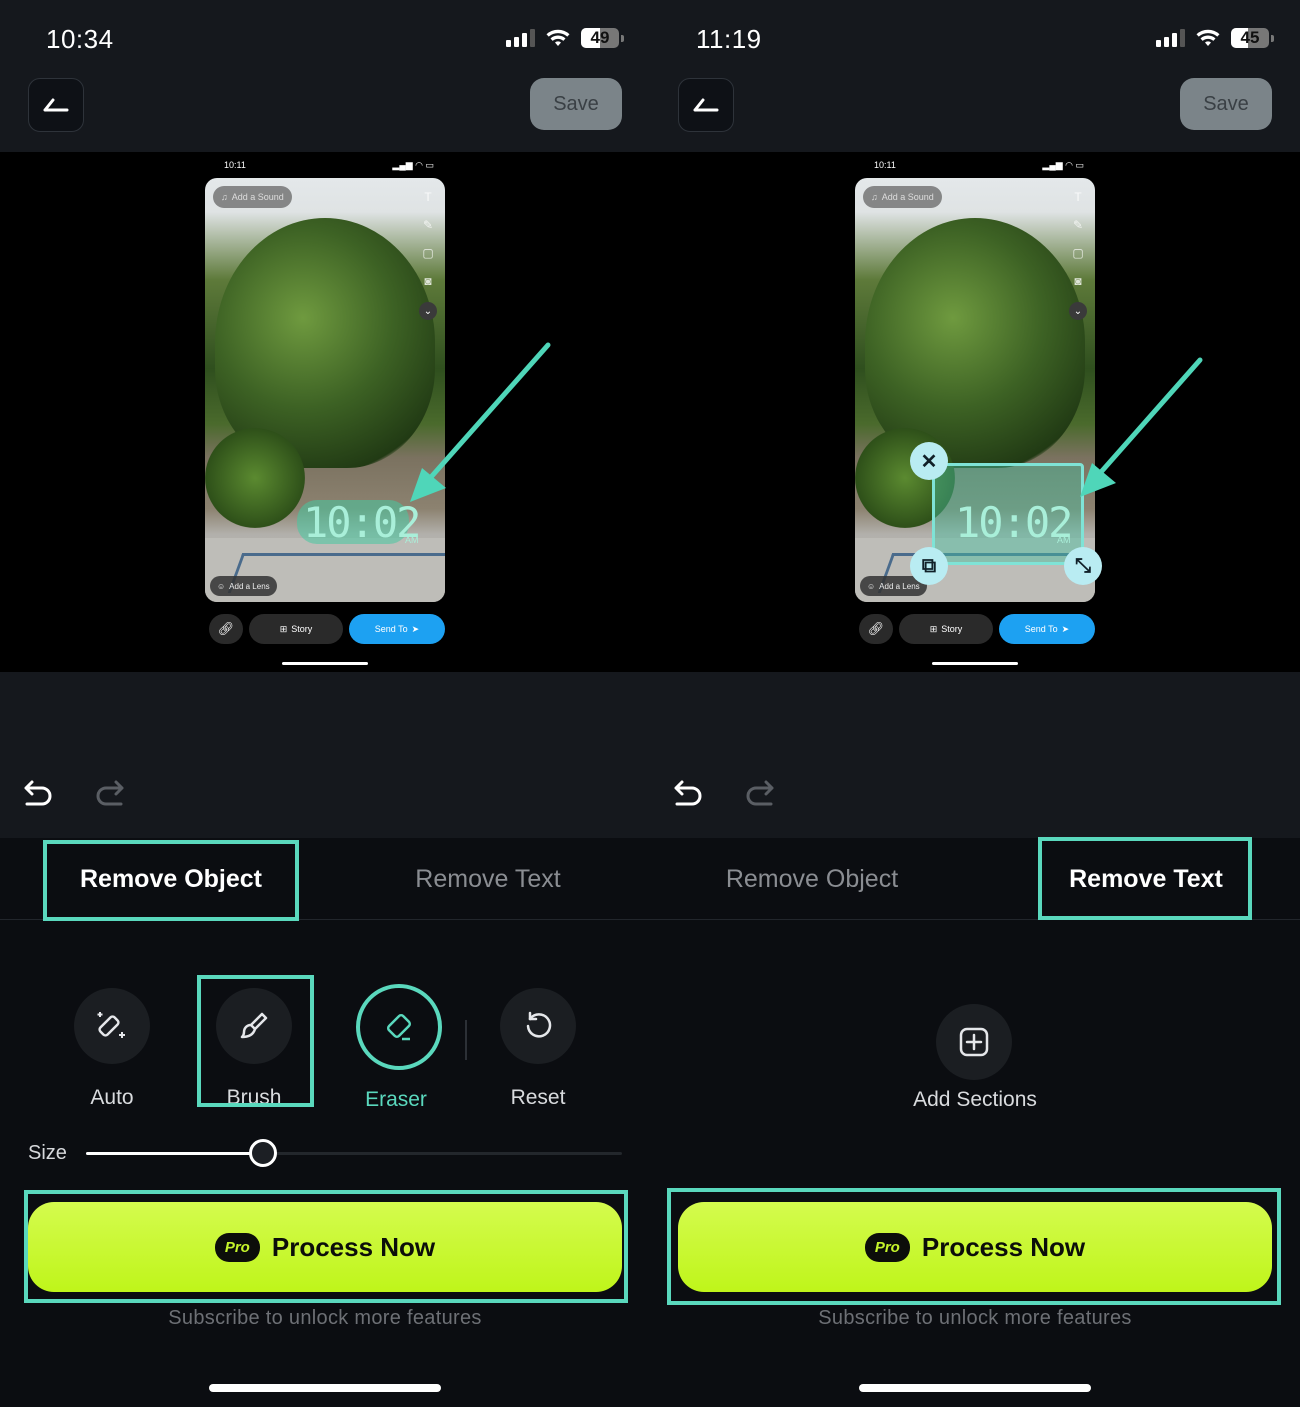  Describe the element at coordinates (255, 1041) in the screenshot. I see `highlight-box` at that location.